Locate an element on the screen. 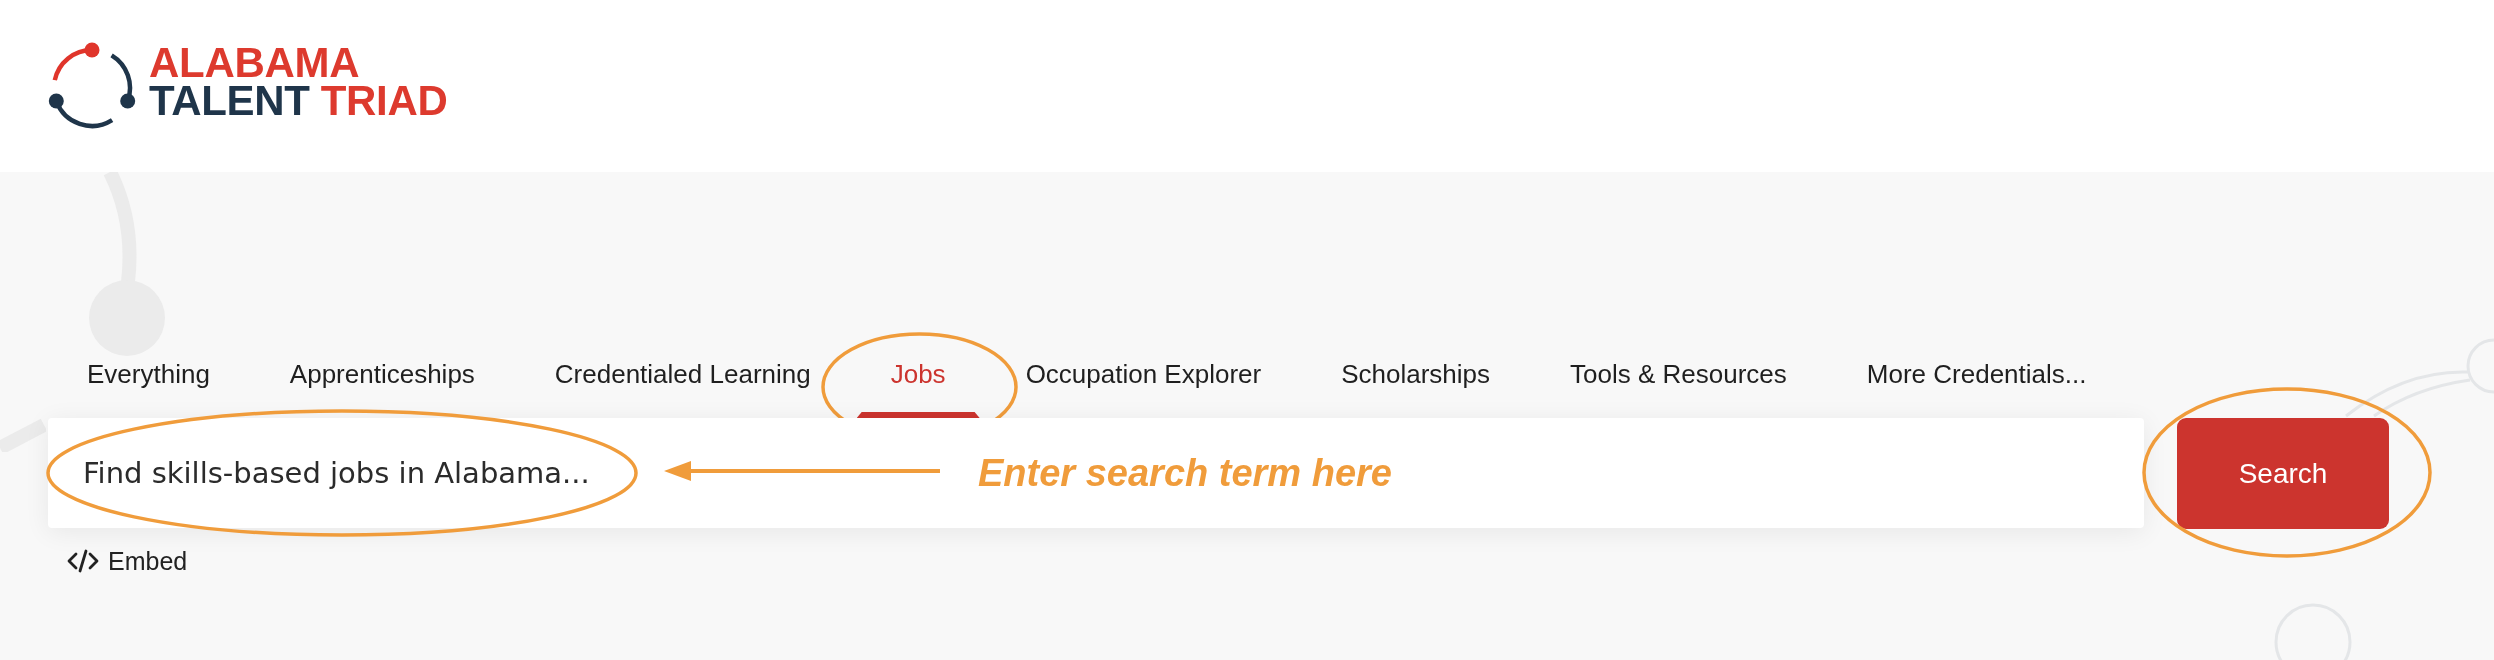 The image size is (2494, 660). code-icon is located at coordinates (83, 561).